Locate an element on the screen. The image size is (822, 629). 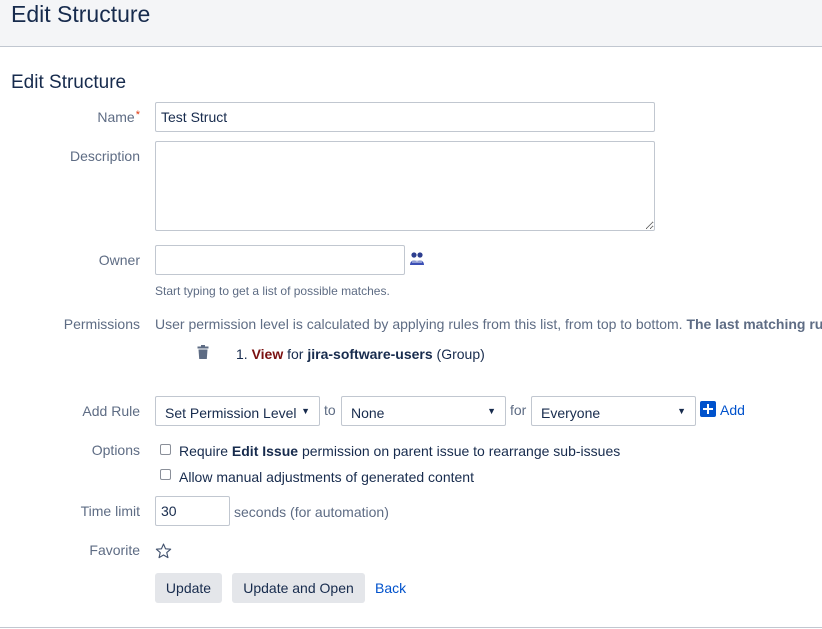
permission-action-select: Set Permission Level ▼ is located at coordinates (237, 411).